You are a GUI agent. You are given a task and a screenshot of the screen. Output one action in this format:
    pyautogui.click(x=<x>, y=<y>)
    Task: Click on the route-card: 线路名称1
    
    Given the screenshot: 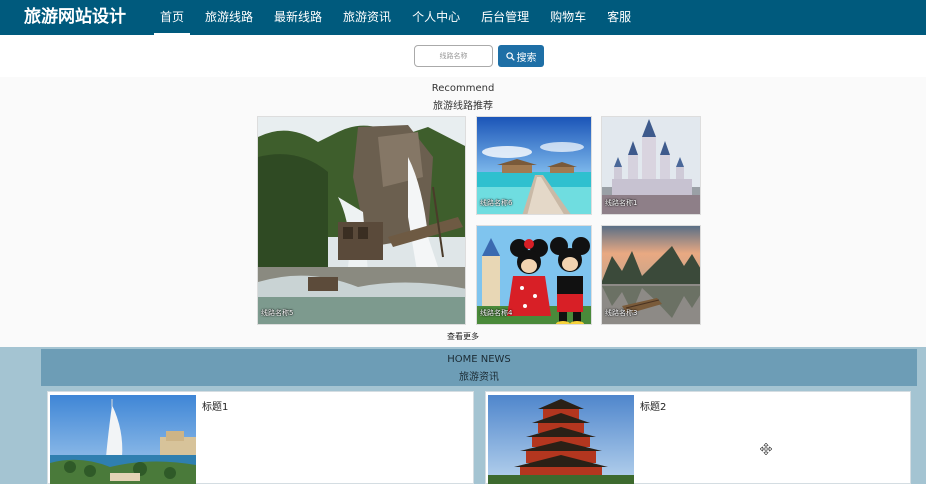 What is the action you would take?
    pyautogui.click(x=651, y=165)
    